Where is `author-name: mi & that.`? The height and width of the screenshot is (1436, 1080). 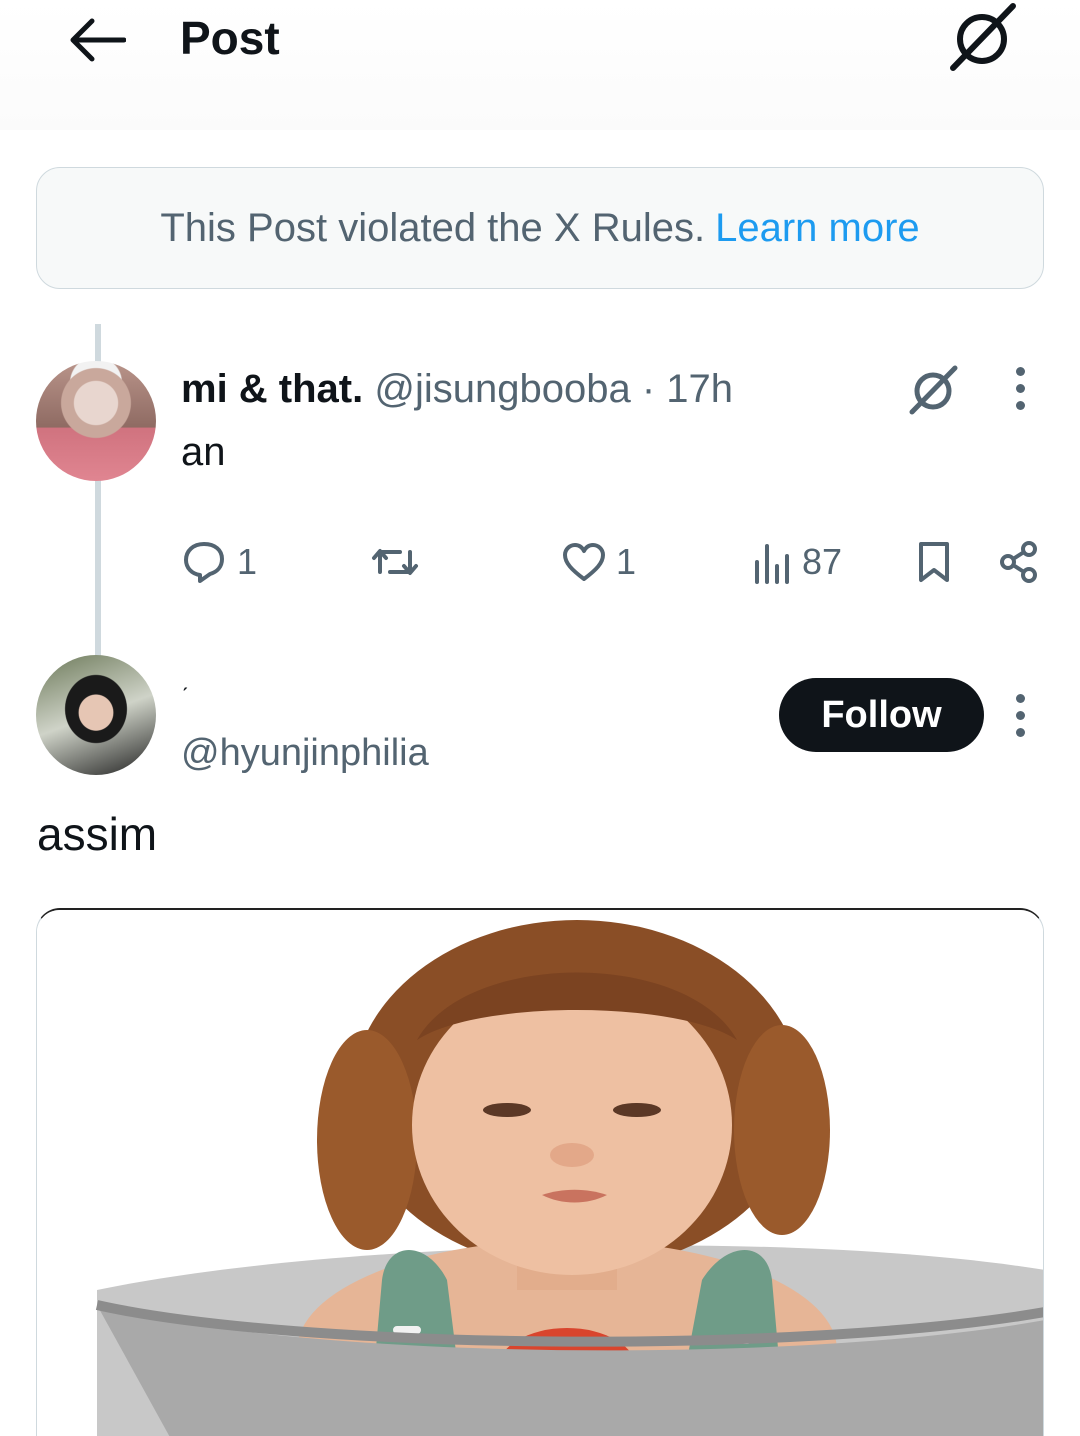 author-name: mi & that. is located at coordinates (272, 389).